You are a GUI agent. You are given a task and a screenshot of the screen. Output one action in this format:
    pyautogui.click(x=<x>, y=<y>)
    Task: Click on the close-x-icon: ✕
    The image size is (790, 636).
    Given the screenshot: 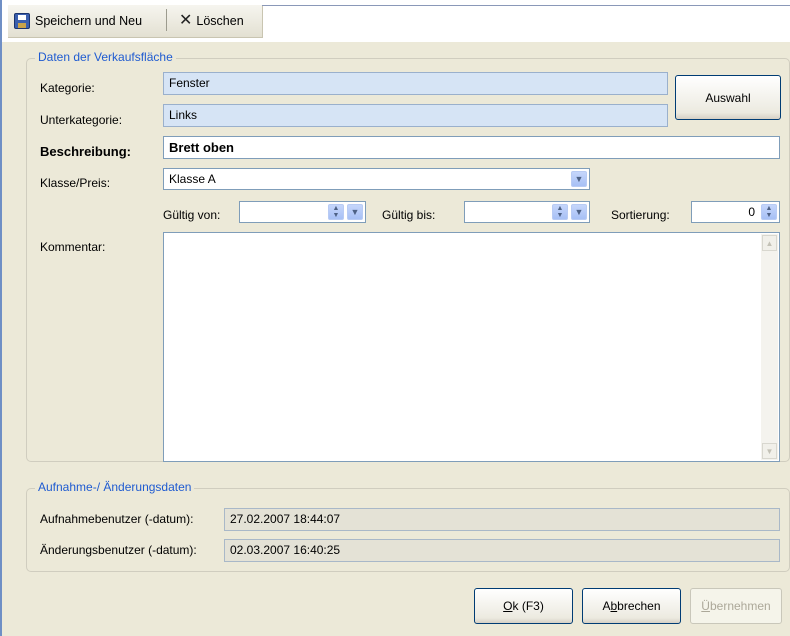 What is the action you would take?
    pyautogui.click(x=186, y=20)
    